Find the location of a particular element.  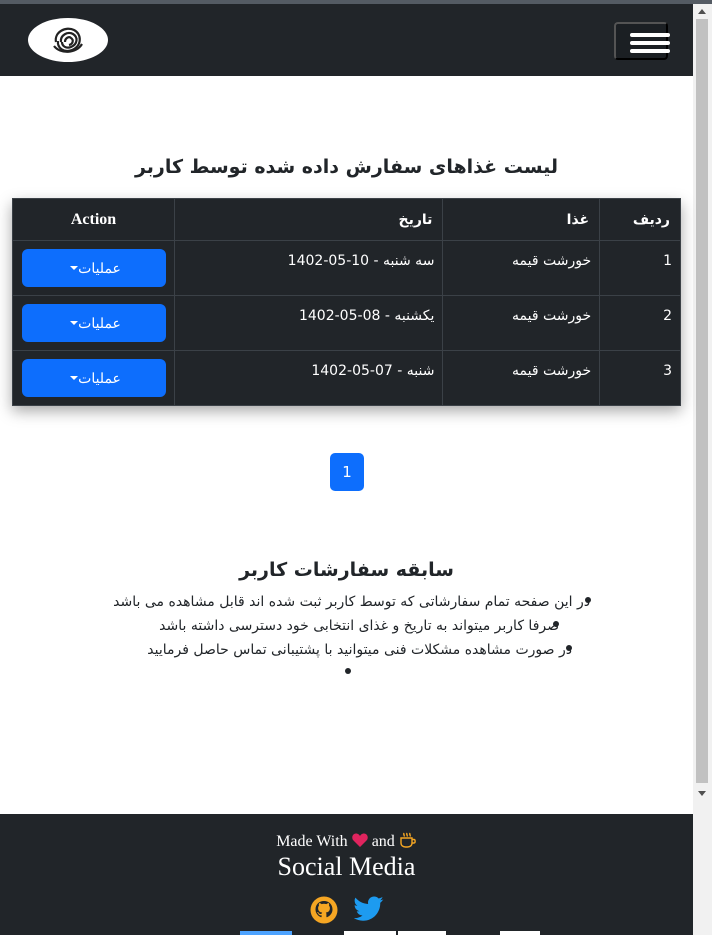

and-text: and is located at coordinates (383, 841).